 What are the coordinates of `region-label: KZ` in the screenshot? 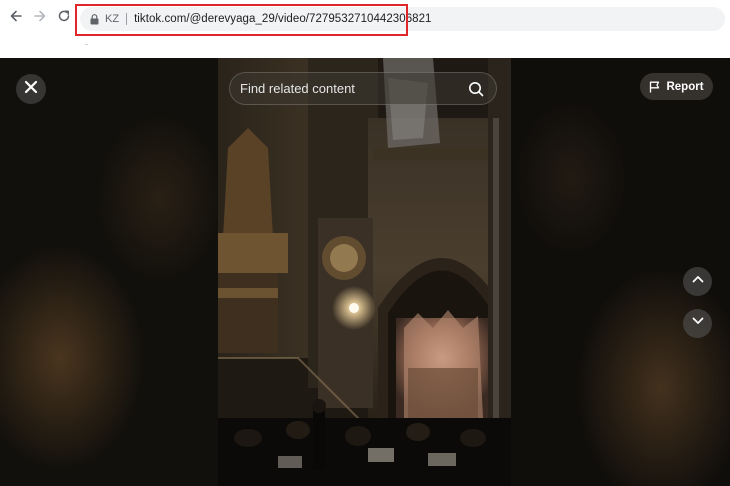 It's located at (112, 19).